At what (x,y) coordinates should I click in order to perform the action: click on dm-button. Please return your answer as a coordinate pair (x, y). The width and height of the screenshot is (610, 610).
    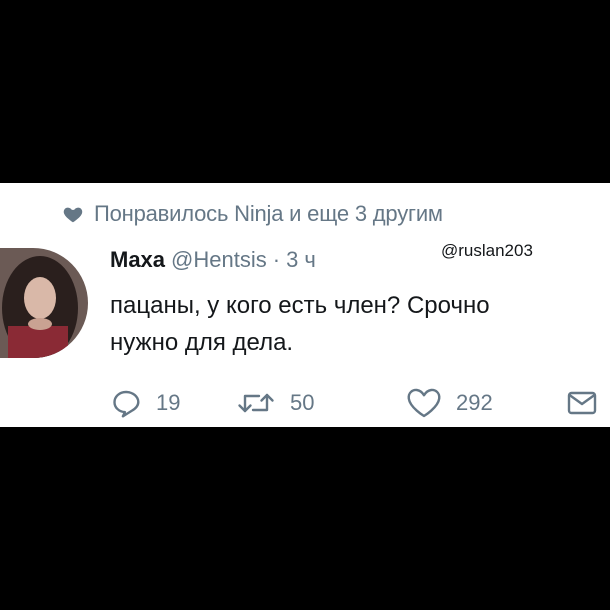
    Looking at the image, I should click on (582, 403).